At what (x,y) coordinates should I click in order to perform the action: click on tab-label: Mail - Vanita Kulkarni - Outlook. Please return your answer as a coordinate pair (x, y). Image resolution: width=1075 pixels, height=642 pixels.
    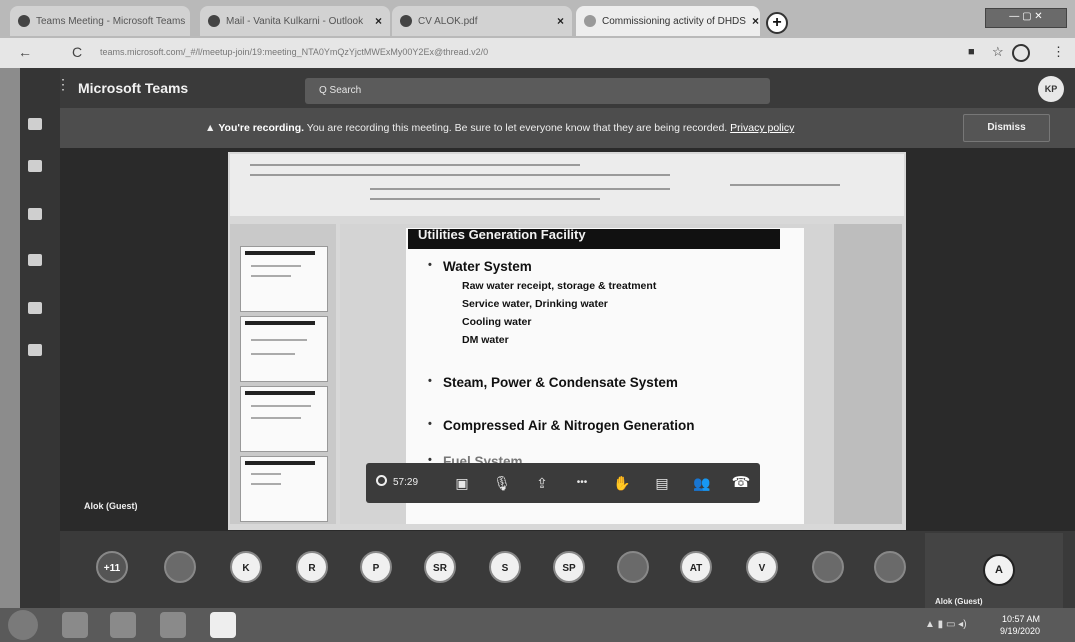
    Looking at the image, I should click on (295, 21).